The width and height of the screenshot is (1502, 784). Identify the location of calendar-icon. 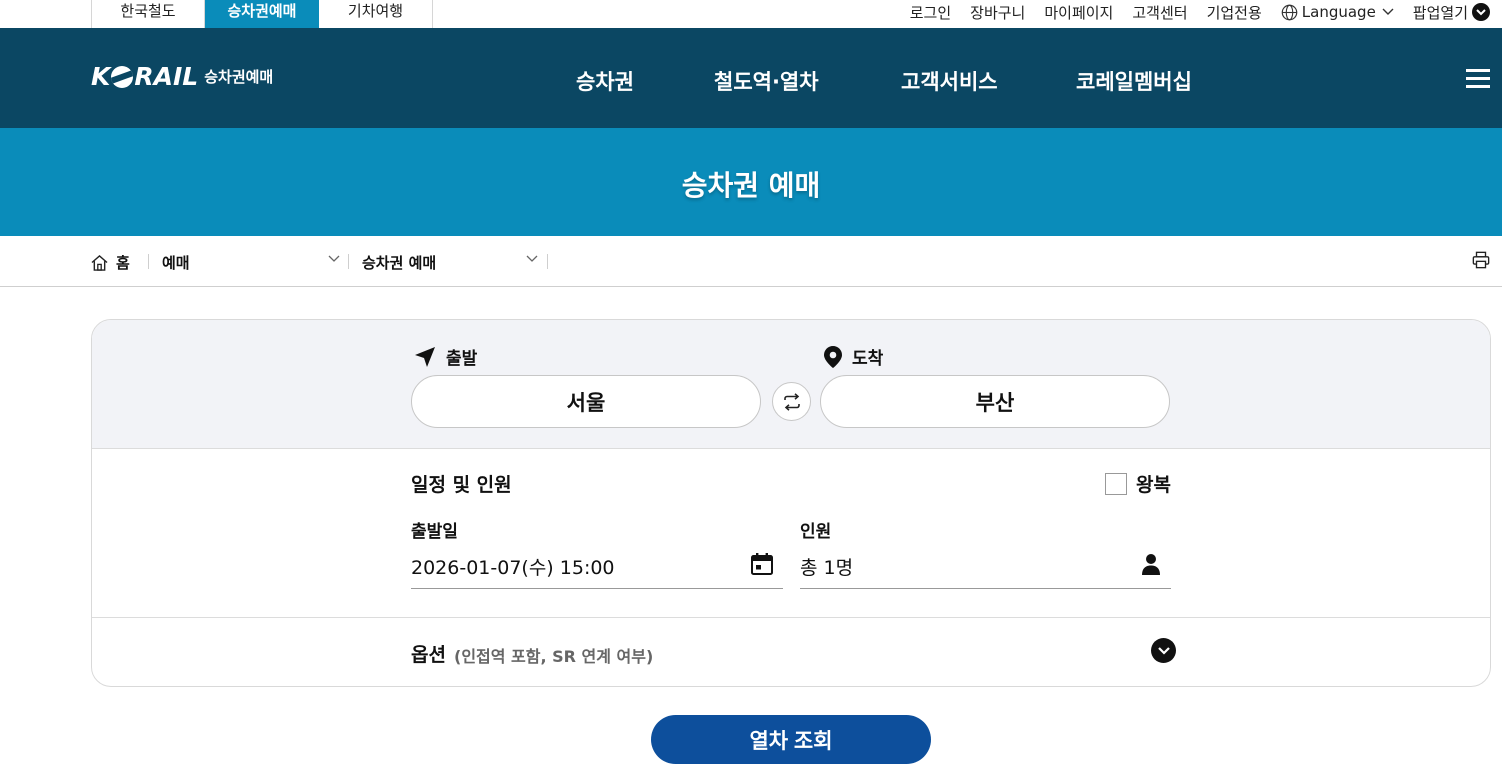
(762, 564).